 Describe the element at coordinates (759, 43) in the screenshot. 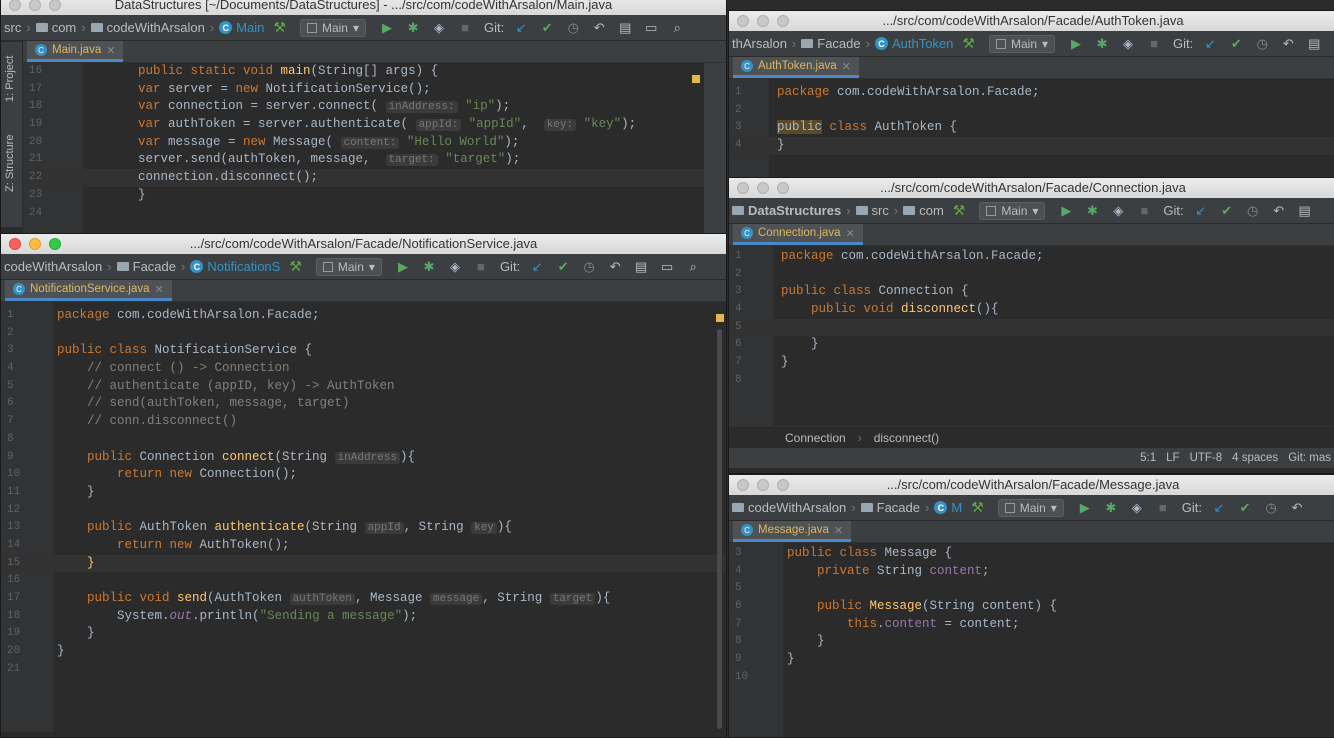

I see `breadcrumb-package: thArsalon` at that location.